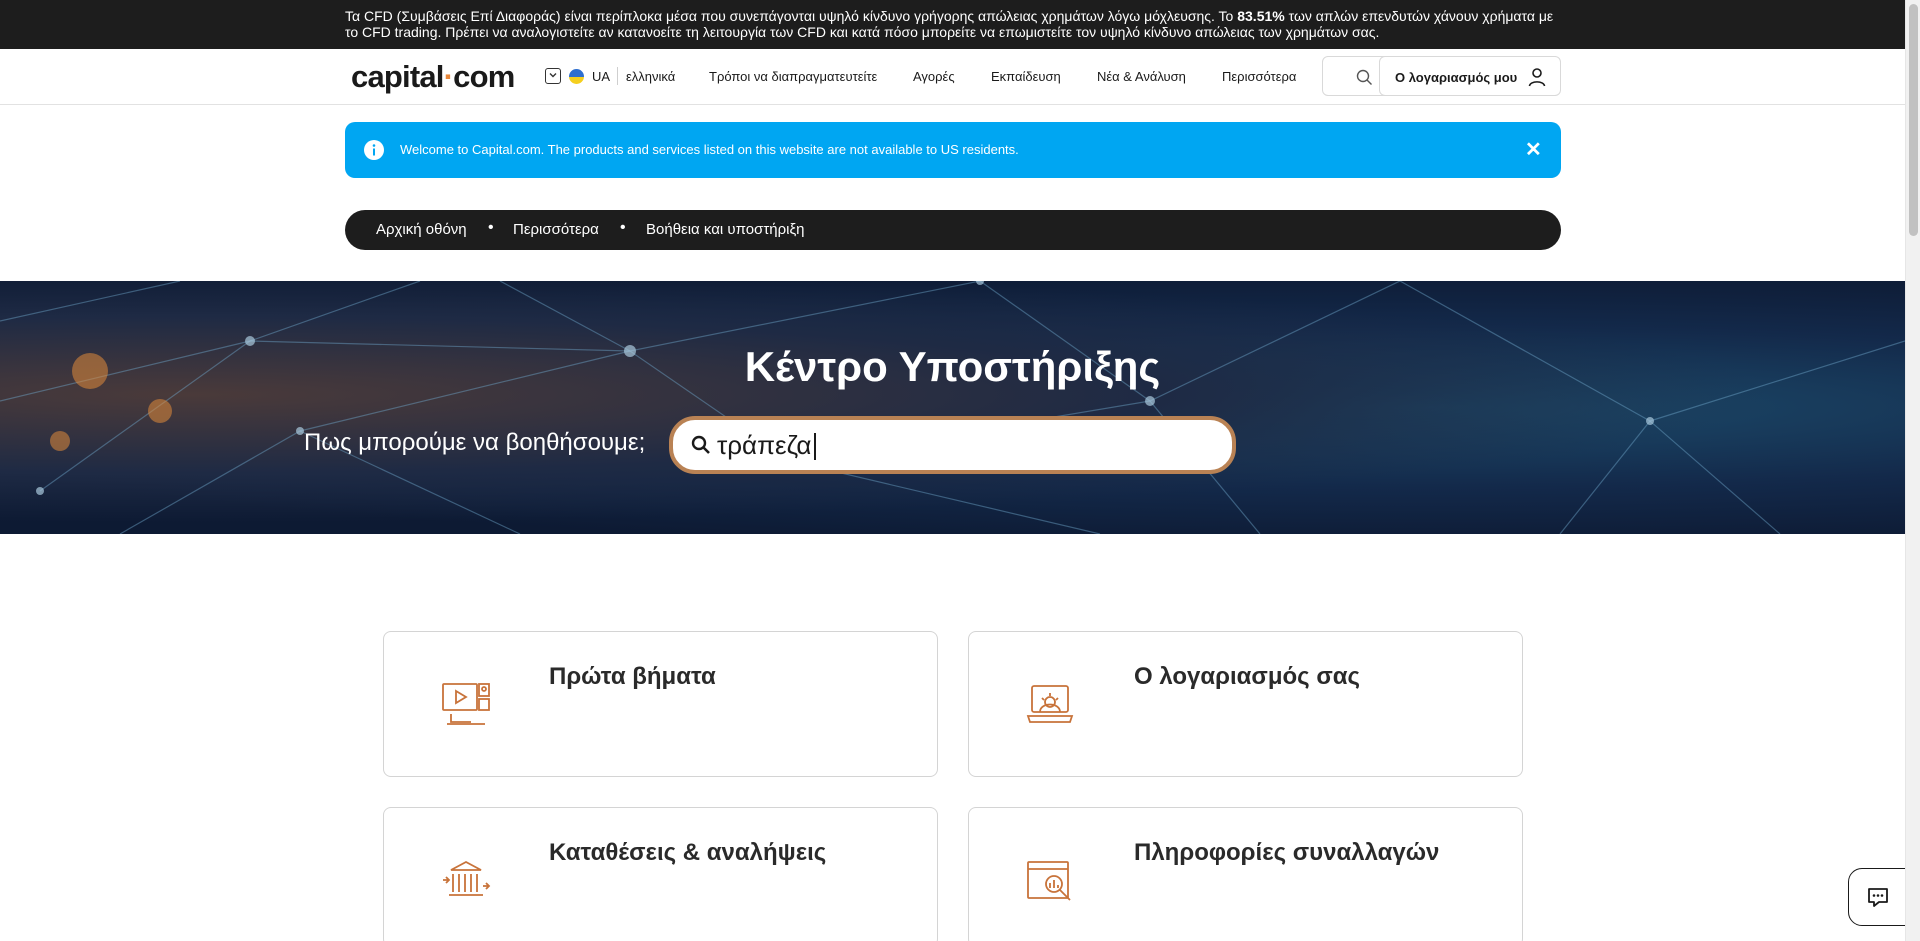  I want to click on my-account-button: Ο λογαριασμός μου, so click(1470, 76).